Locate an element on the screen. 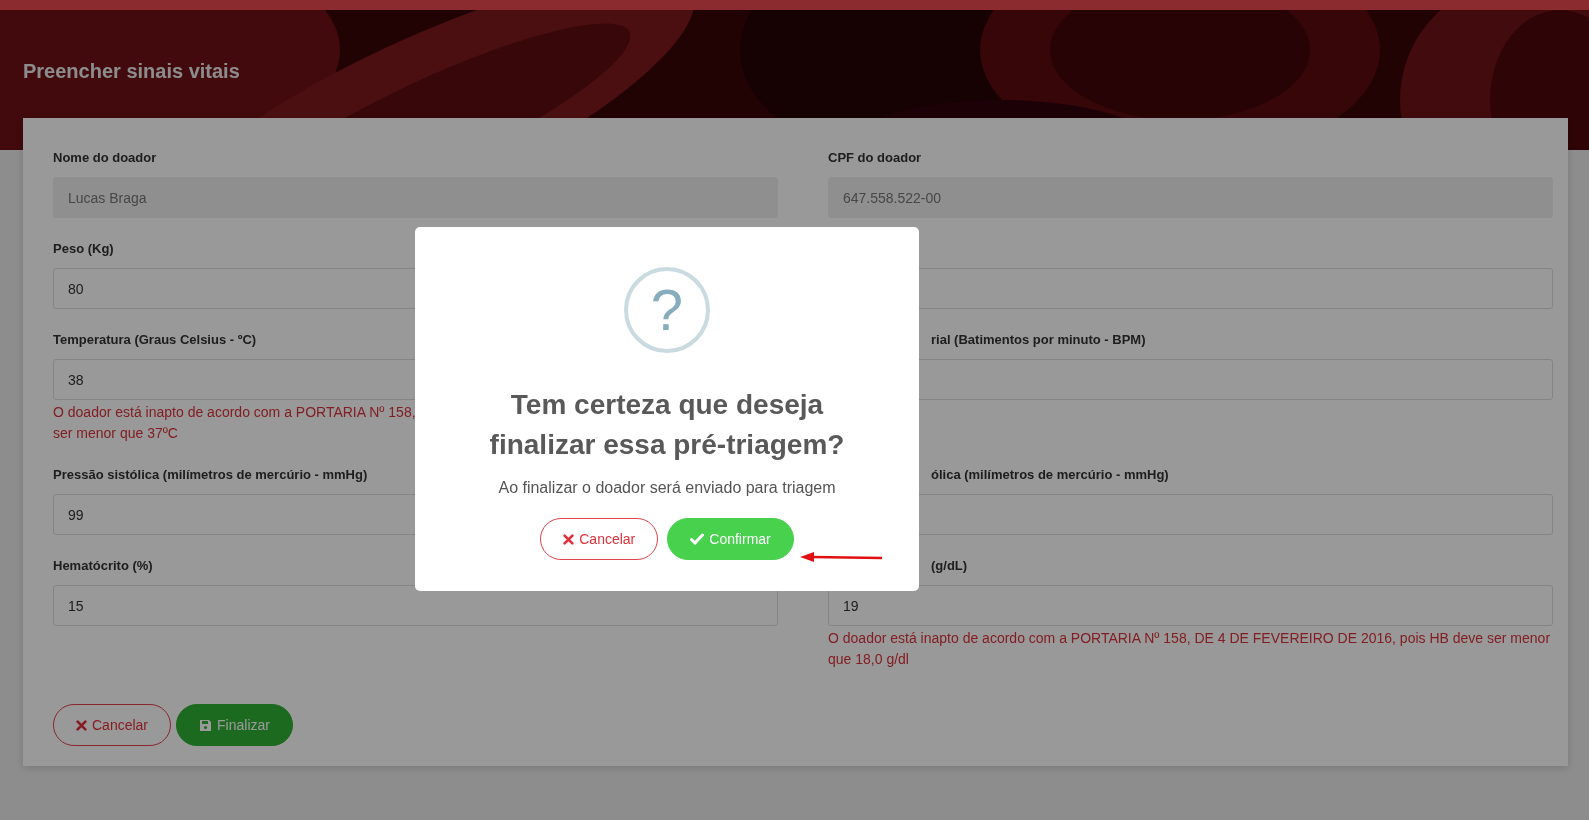  dialog-message: Ao finalizar o doador será enviado para triagem is located at coordinates (667, 488).